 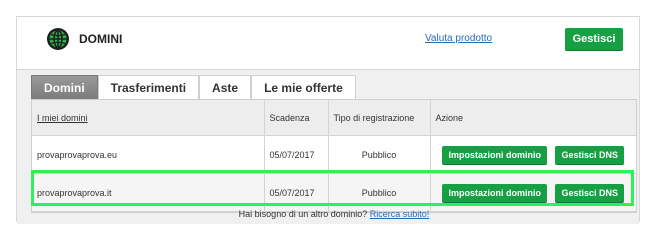 I want to click on tab-trasferimenti: Trasferimenti, so click(x=148, y=87).